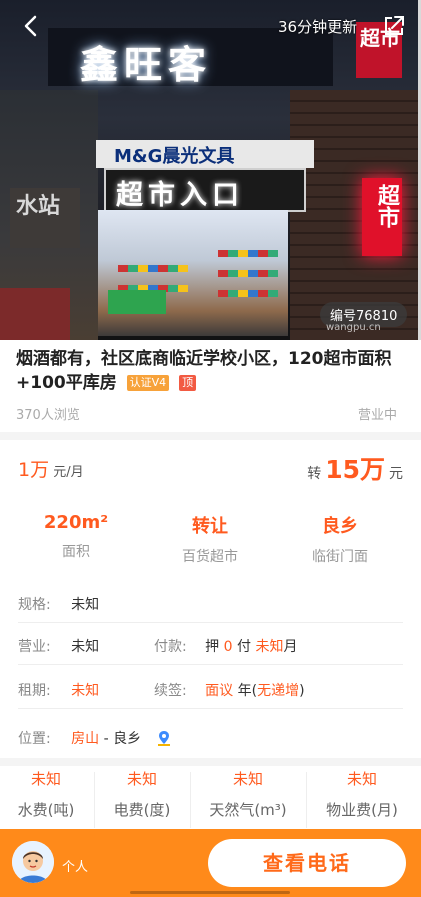 Image resolution: width=421 pixels, height=897 pixels. Describe the element at coordinates (46, 794) in the screenshot. I see `fee-water: 未知 水费(吨)` at that location.